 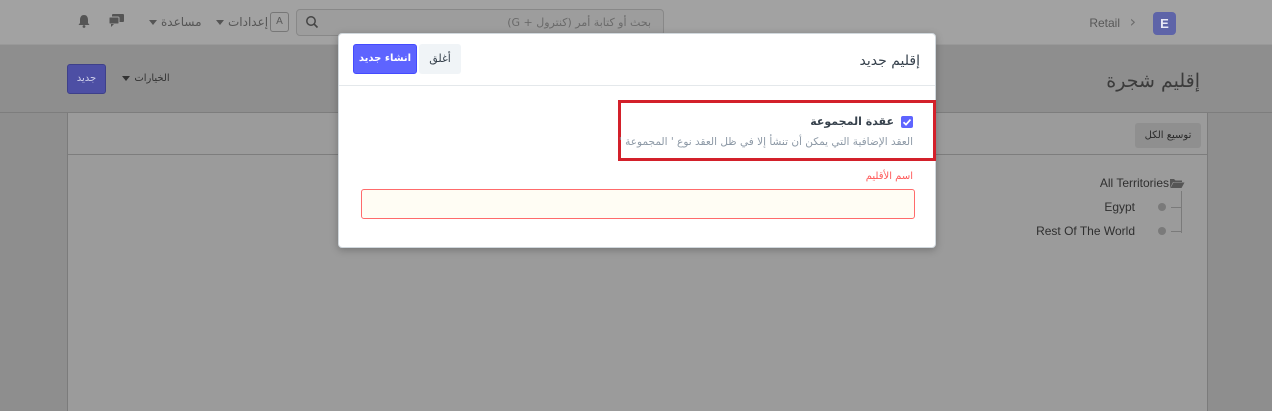 What do you see at coordinates (1164, 23) in the screenshot?
I see `app-logo: E` at bounding box center [1164, 23].